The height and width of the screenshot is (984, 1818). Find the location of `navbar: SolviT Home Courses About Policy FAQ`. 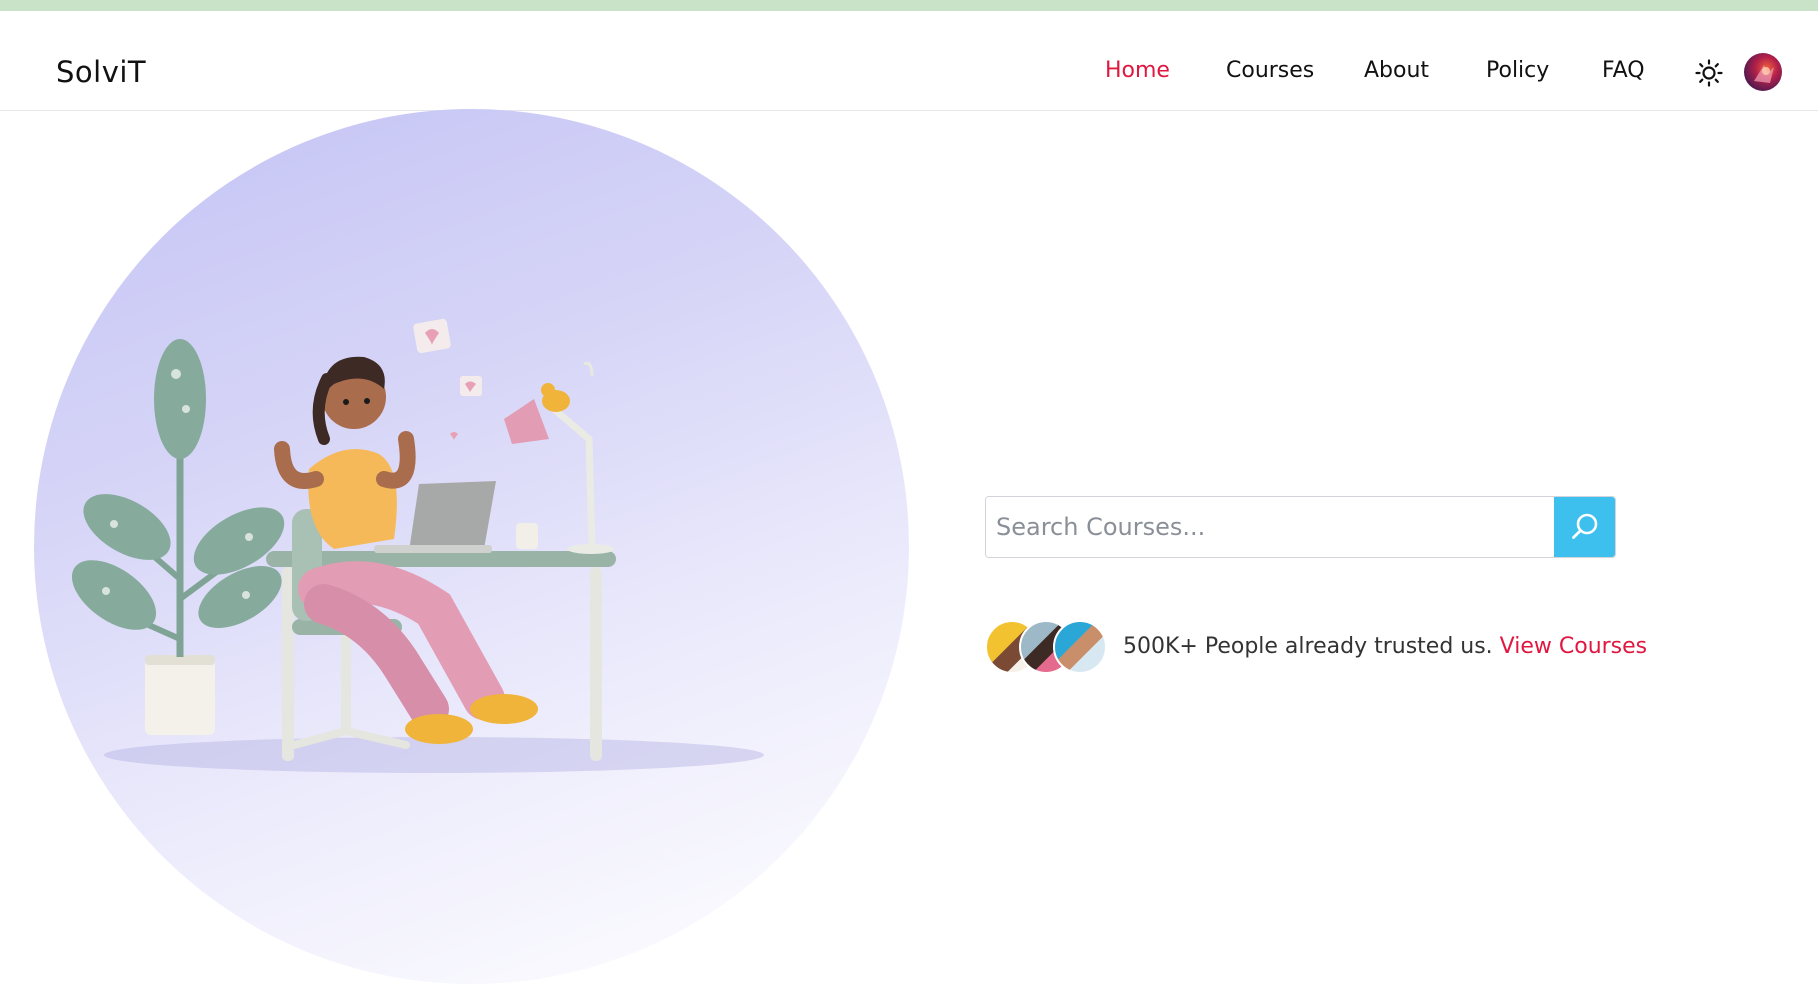

navbar: SolviT Home Courses About Policy FAQ is located at coordinates (909, 61).